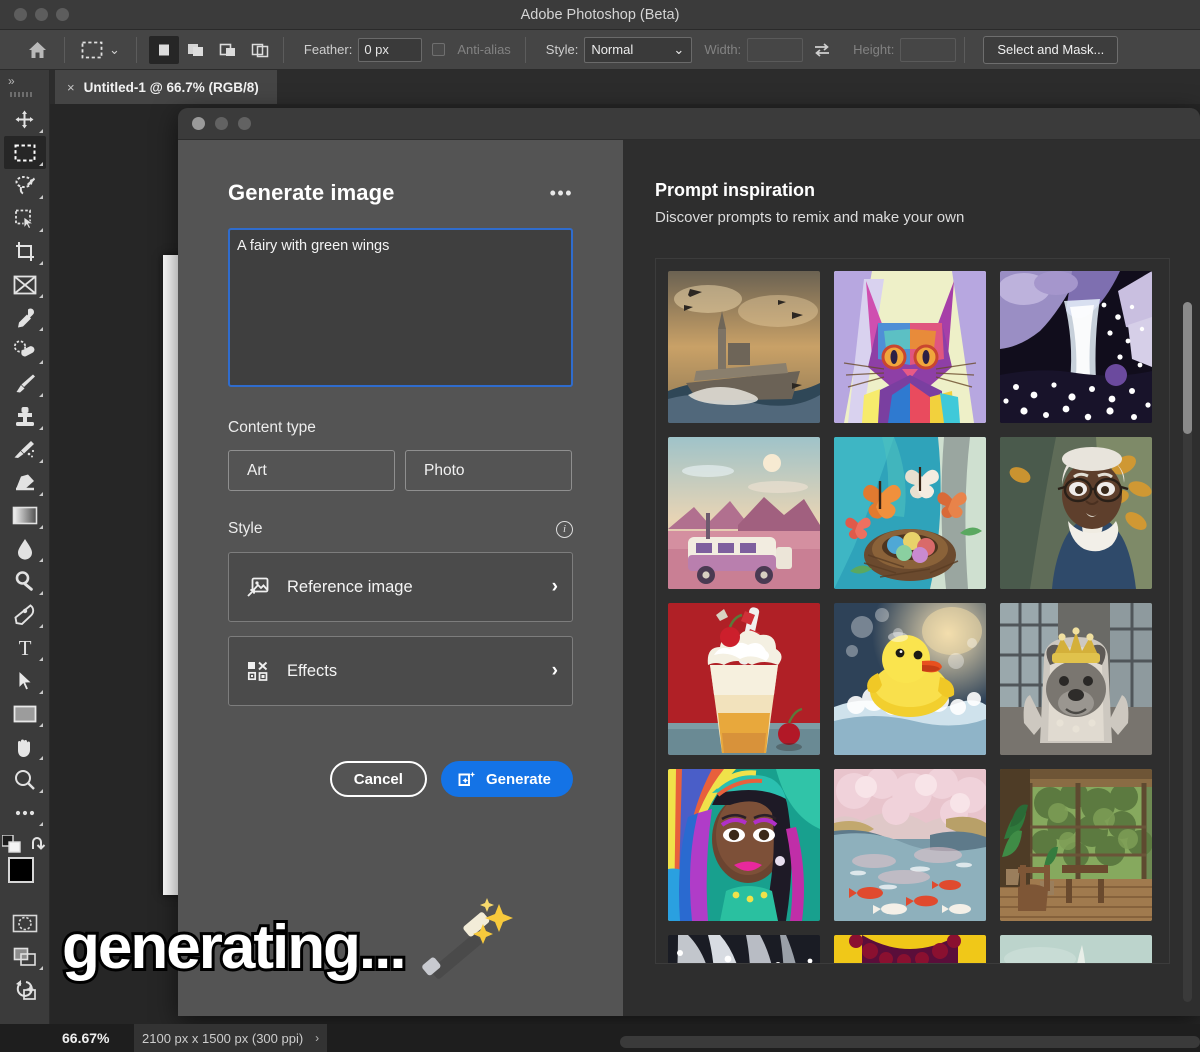  Describe the element at coordinates (506, 779) in the screenshot. I see `generate-button: Generate` at that location.